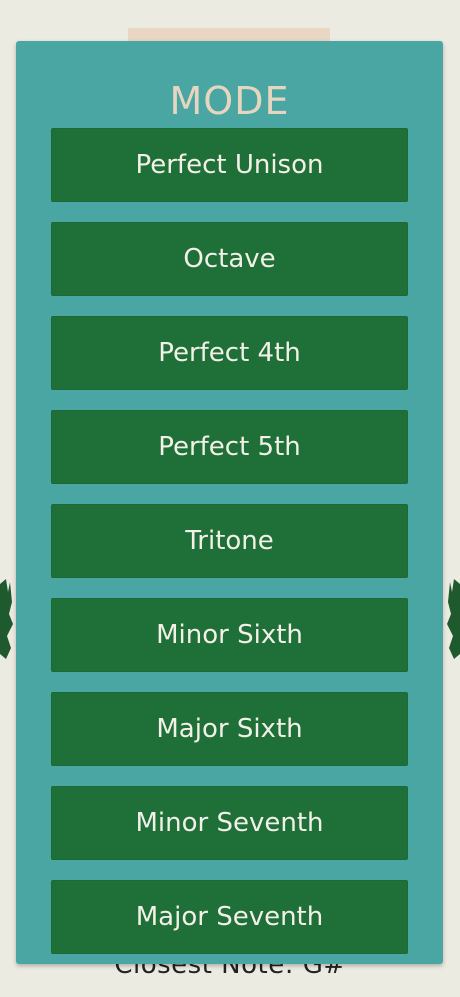 This screenshot has height=997, width=460. Describe the element at coordinates (229, 101) in the screenshot. I see `dialog-title: MODE` at that location.